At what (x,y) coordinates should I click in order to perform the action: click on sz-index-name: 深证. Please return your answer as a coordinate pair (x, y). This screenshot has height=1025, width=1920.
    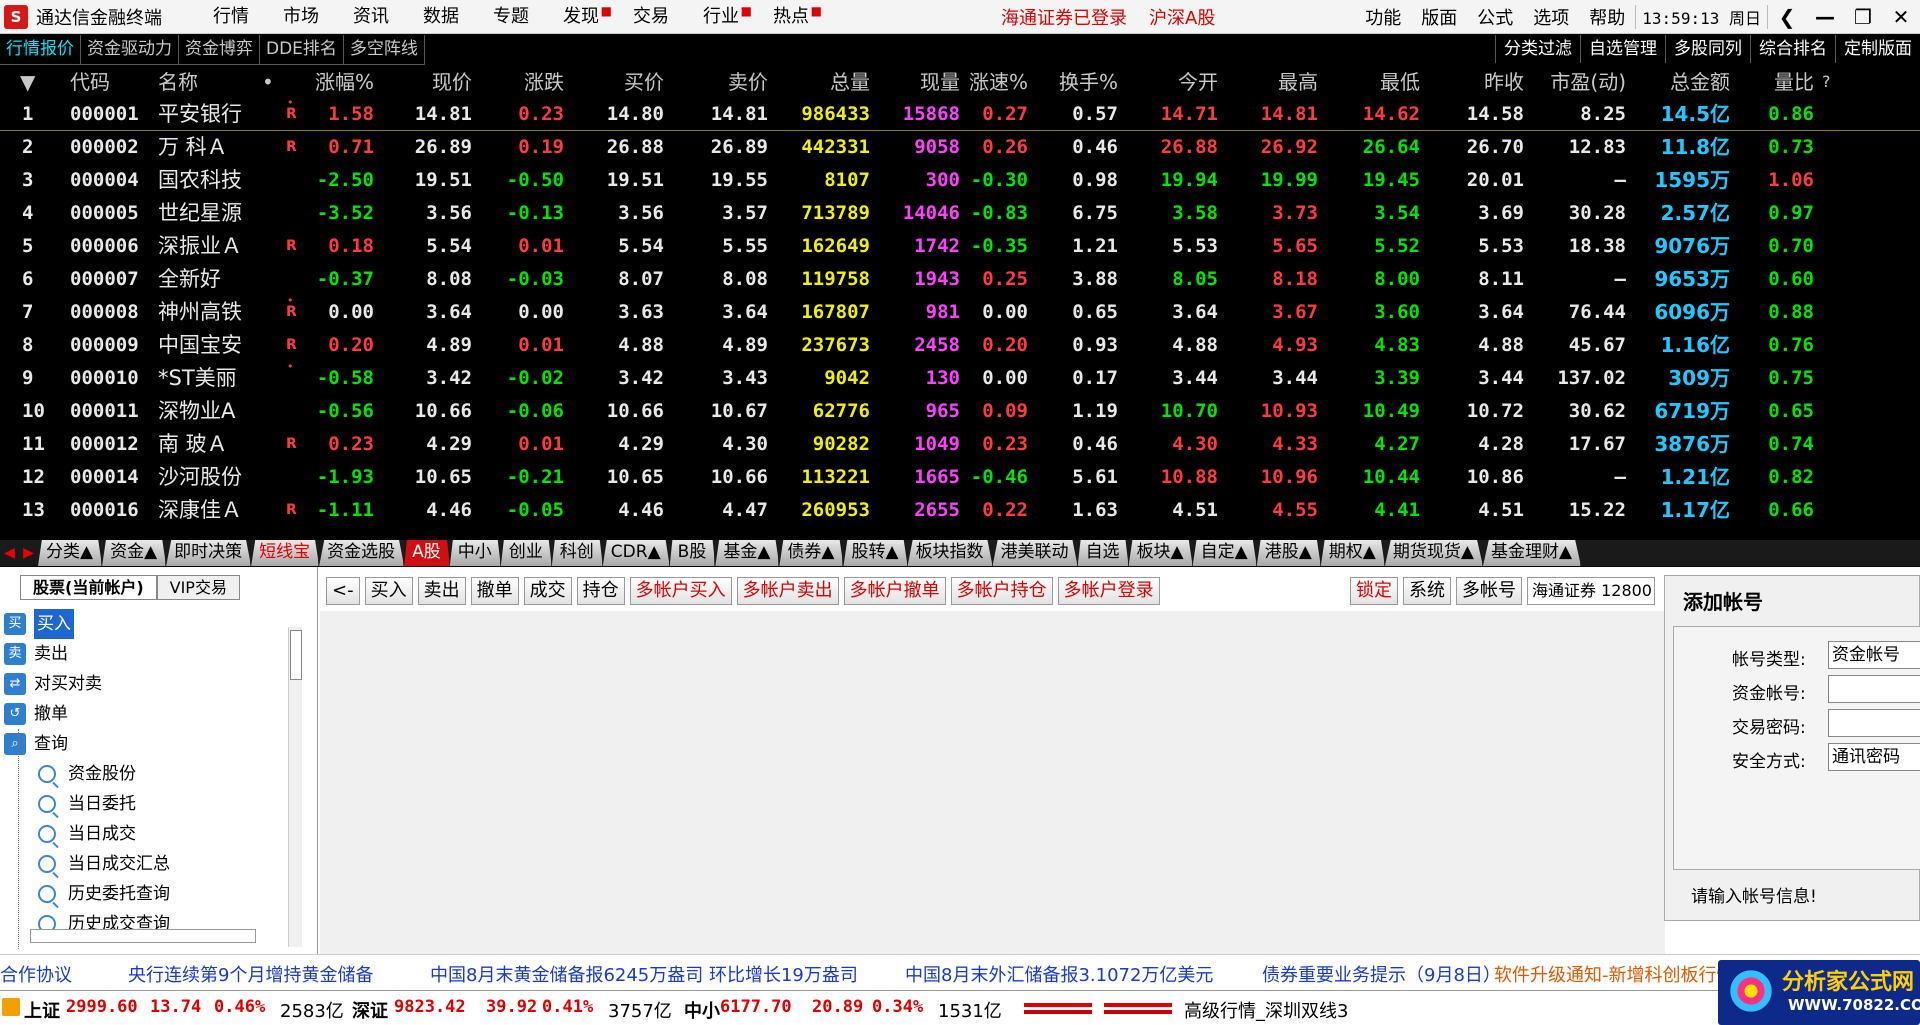
    Looking at the image, I should click on (370, 1010).